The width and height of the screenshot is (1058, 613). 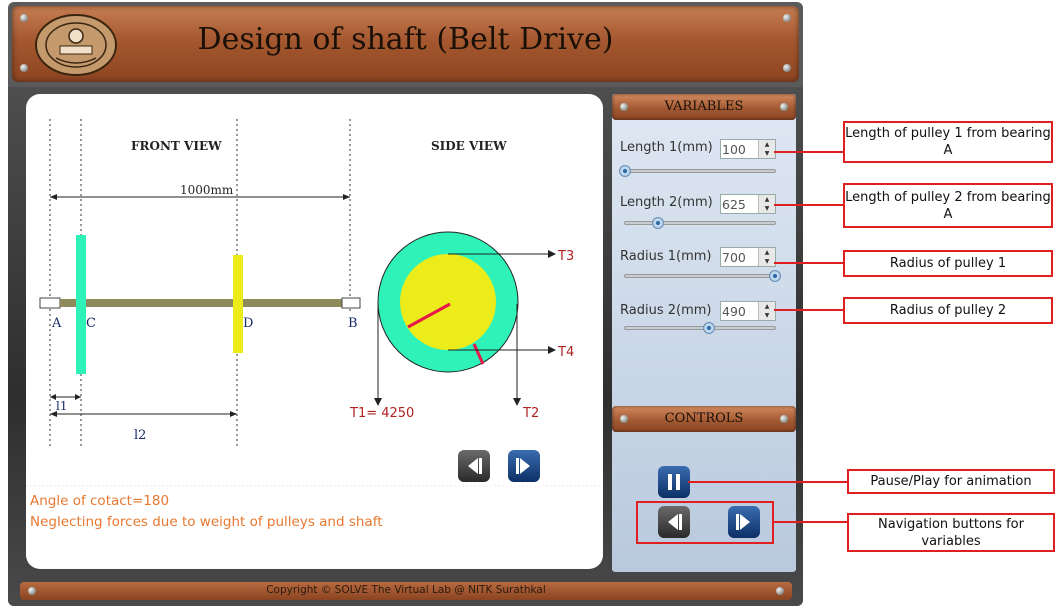 I want to click on controls-title: CONTROLS, so click(x=704, y=418).